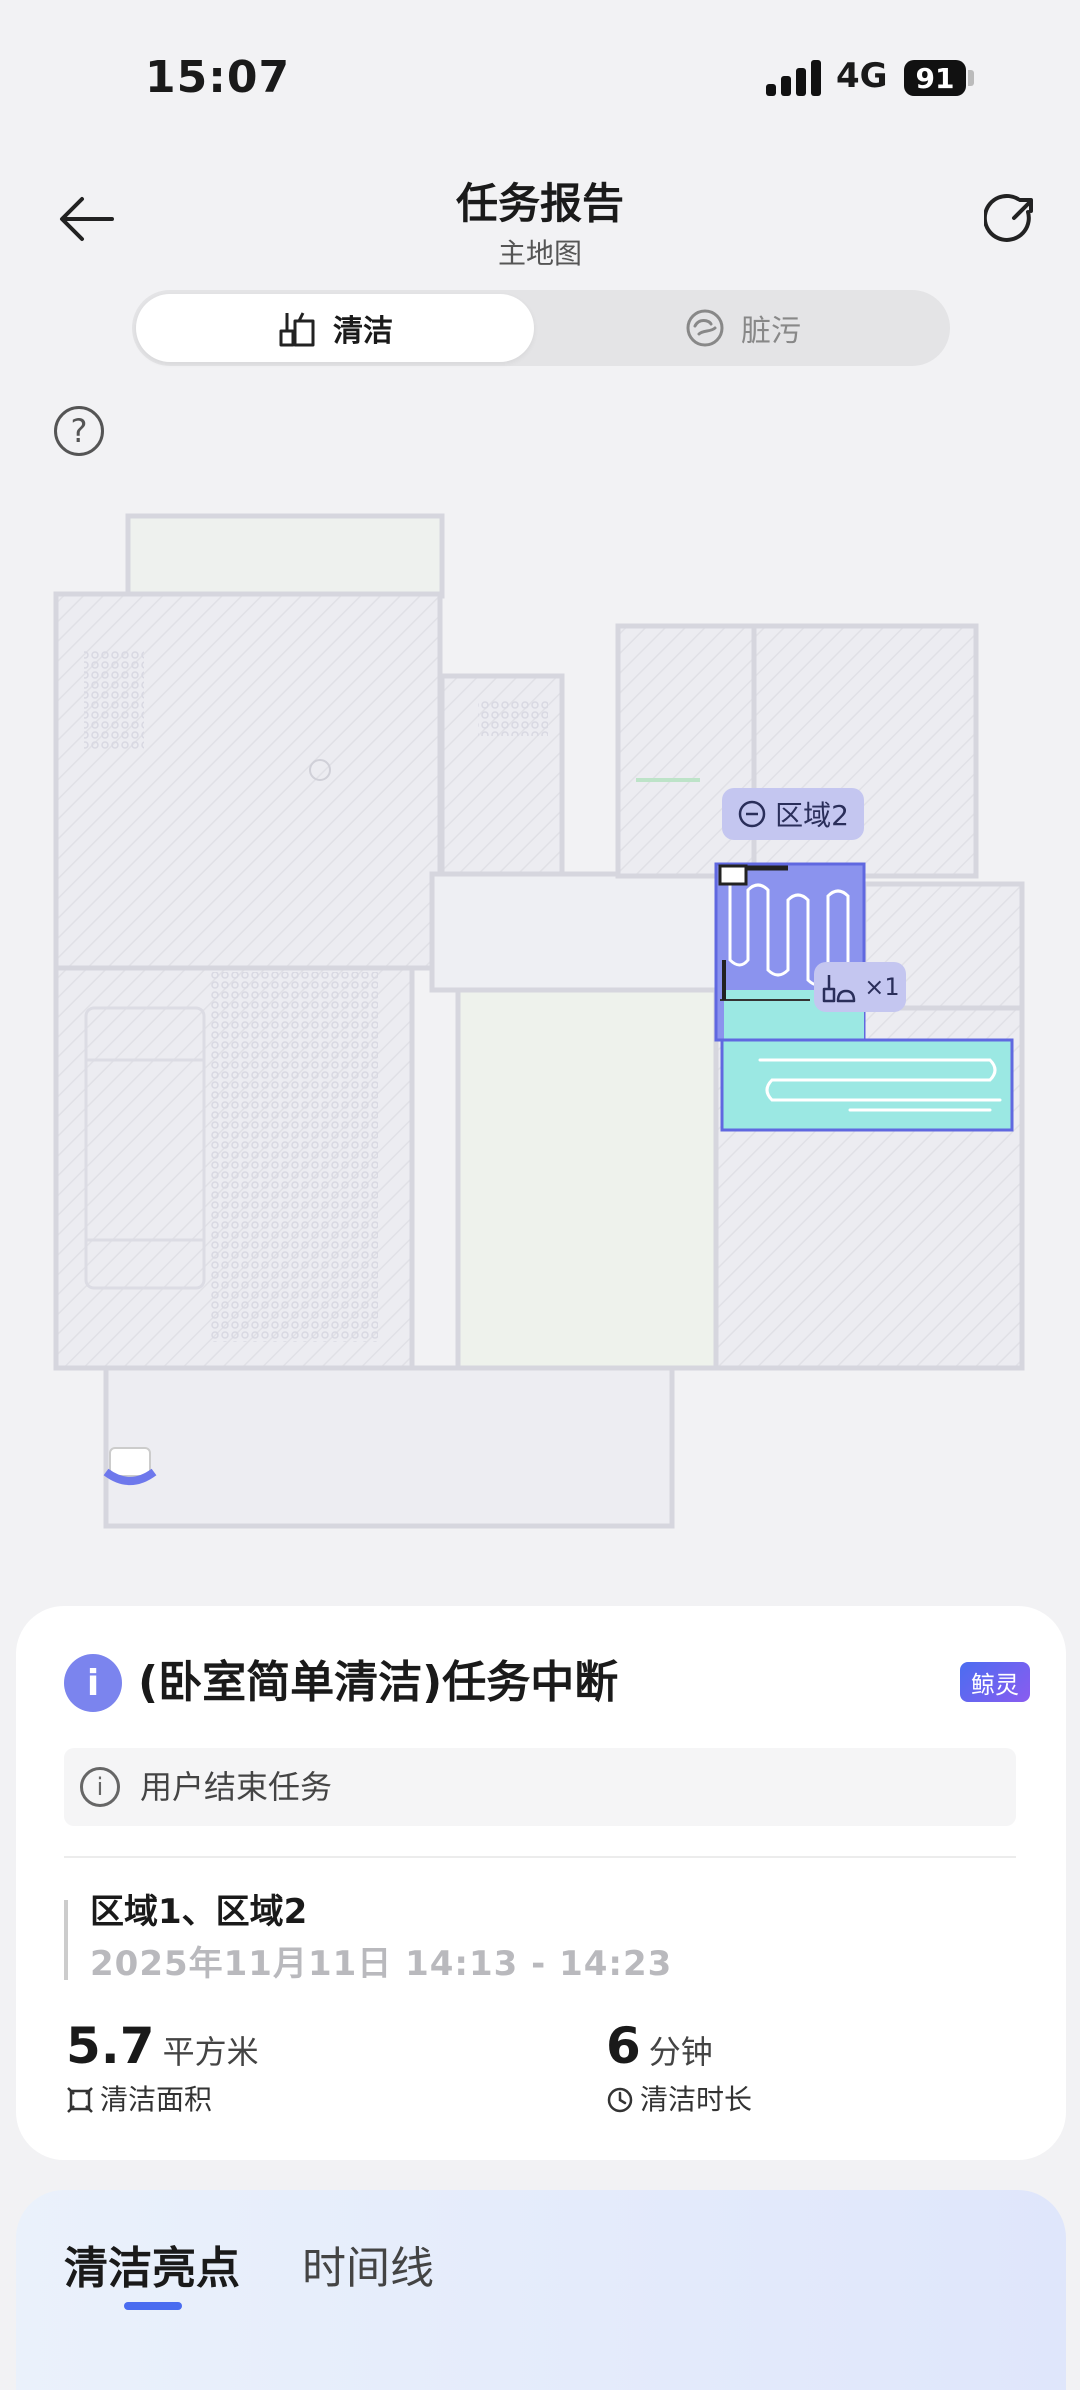  Describe the element at coordinates (363, 331) in the screenshot. I see `tab-clean-label: 清洁` at that location.